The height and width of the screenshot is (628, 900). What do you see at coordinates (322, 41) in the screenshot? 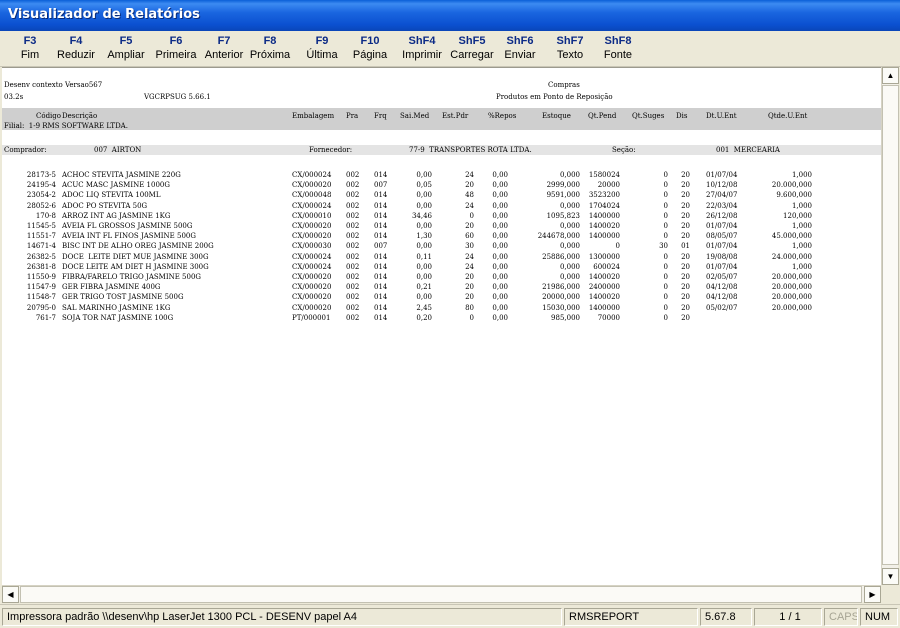
I see `toolbar-key: F9` at bounding box center [322, 41].